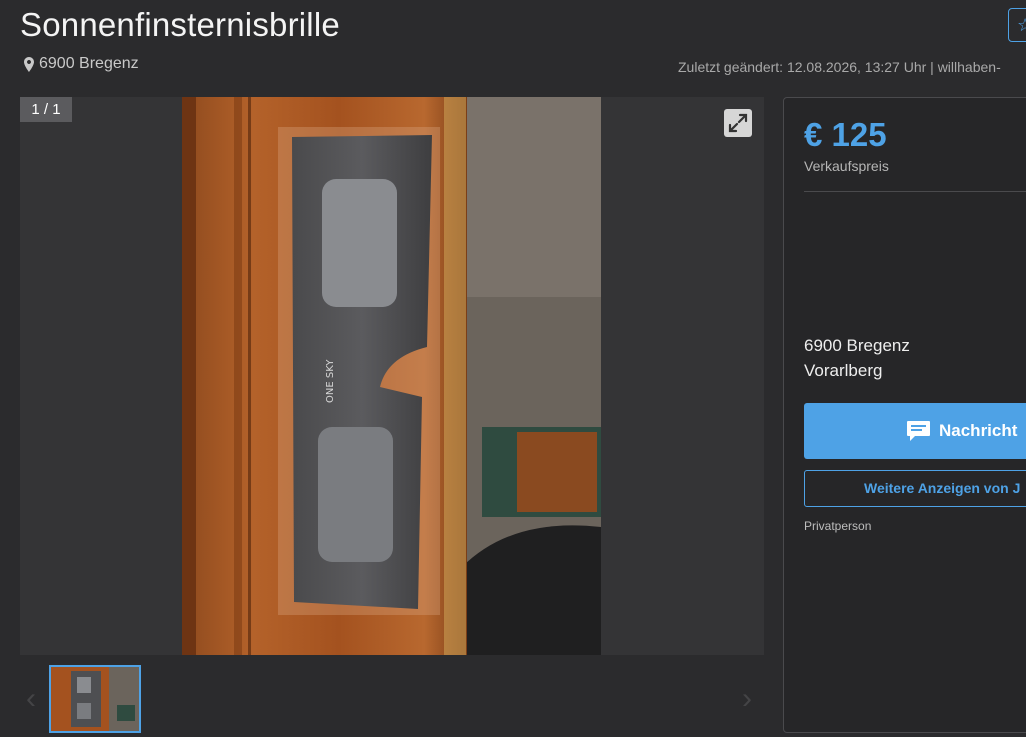 The height and width of the screenshot is (737, 1026). Describe the element at coordinates (915, 488) in the screenshot. I see `more-ads-button: Weitere Anzeigen von J` at that location.